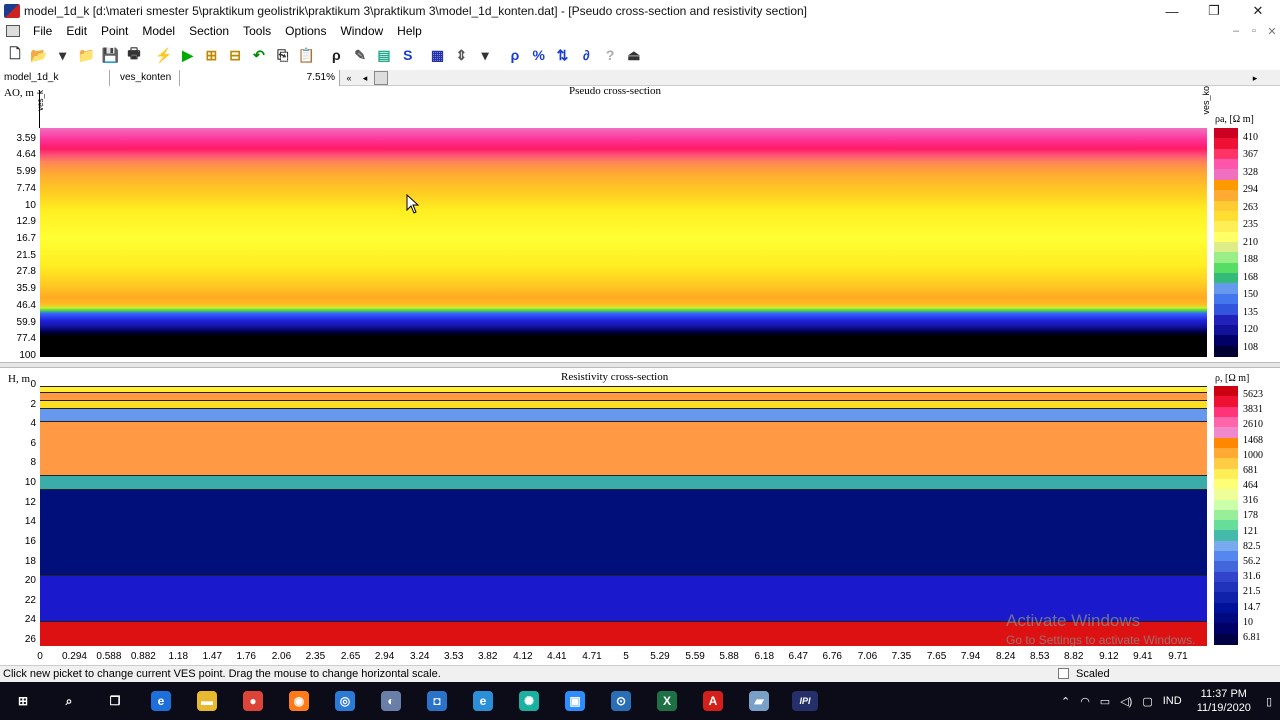  I want to click on pseudo-y-tick: 5.99, so click(26, 172).